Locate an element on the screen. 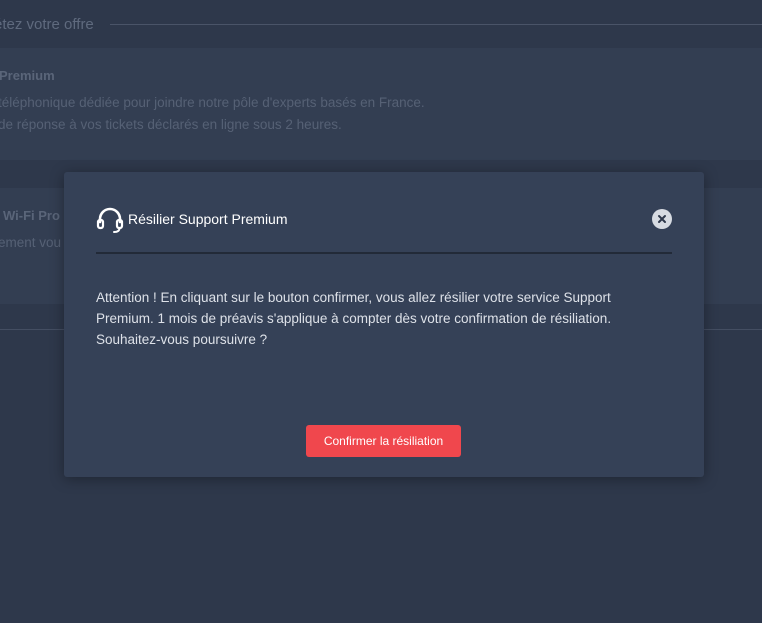 This screenshot has height=623, width=762. section-title: étez votre offre is located at coordinates (47, 24).